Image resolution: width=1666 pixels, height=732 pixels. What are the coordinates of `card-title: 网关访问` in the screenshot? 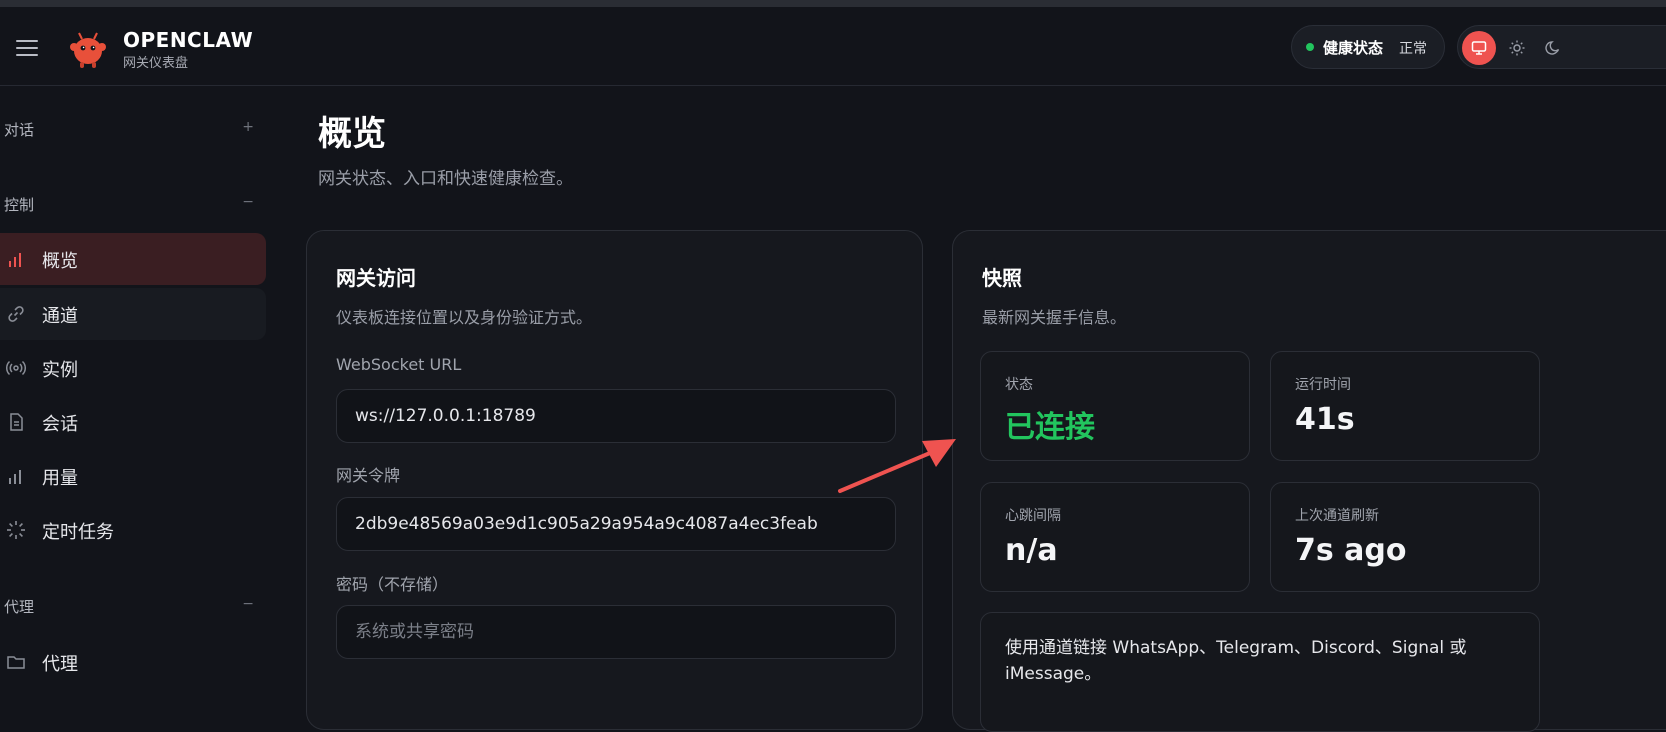 It's located at (376, 278).